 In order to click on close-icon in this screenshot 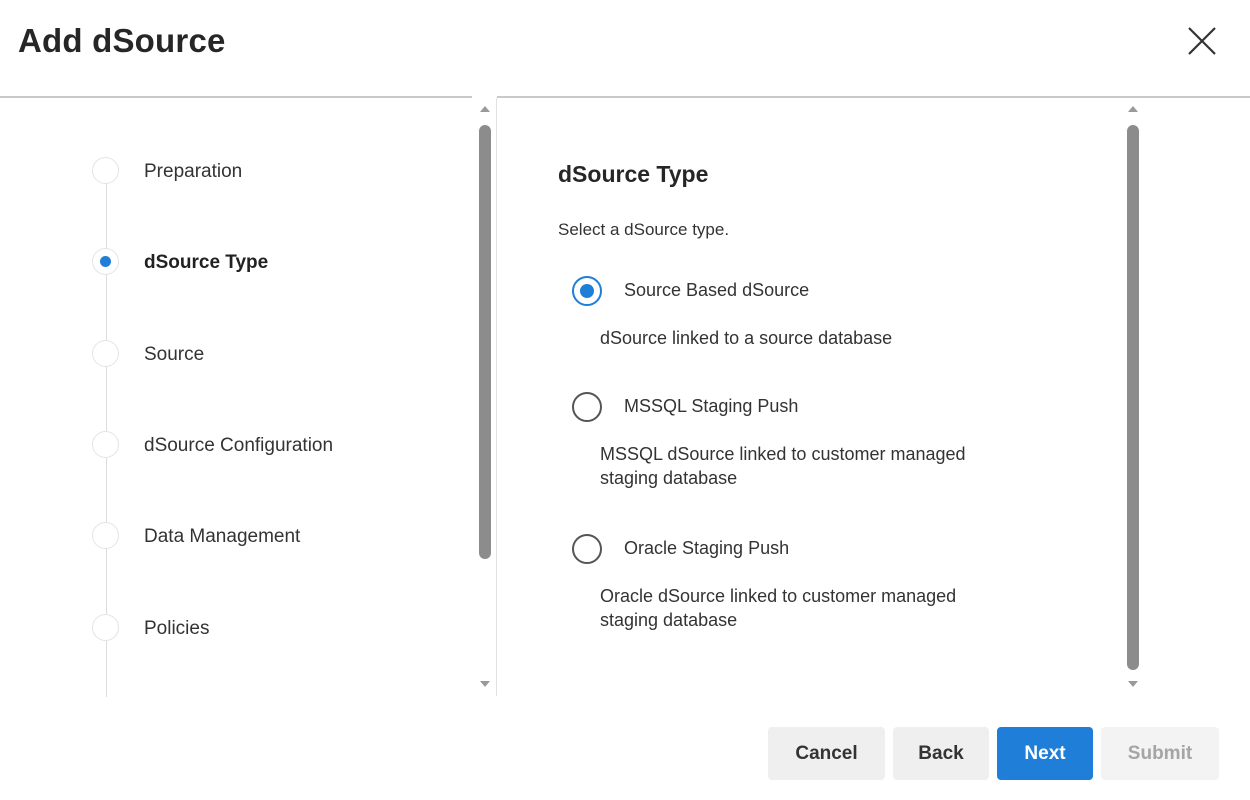, I will do `click(1202, 41)`.